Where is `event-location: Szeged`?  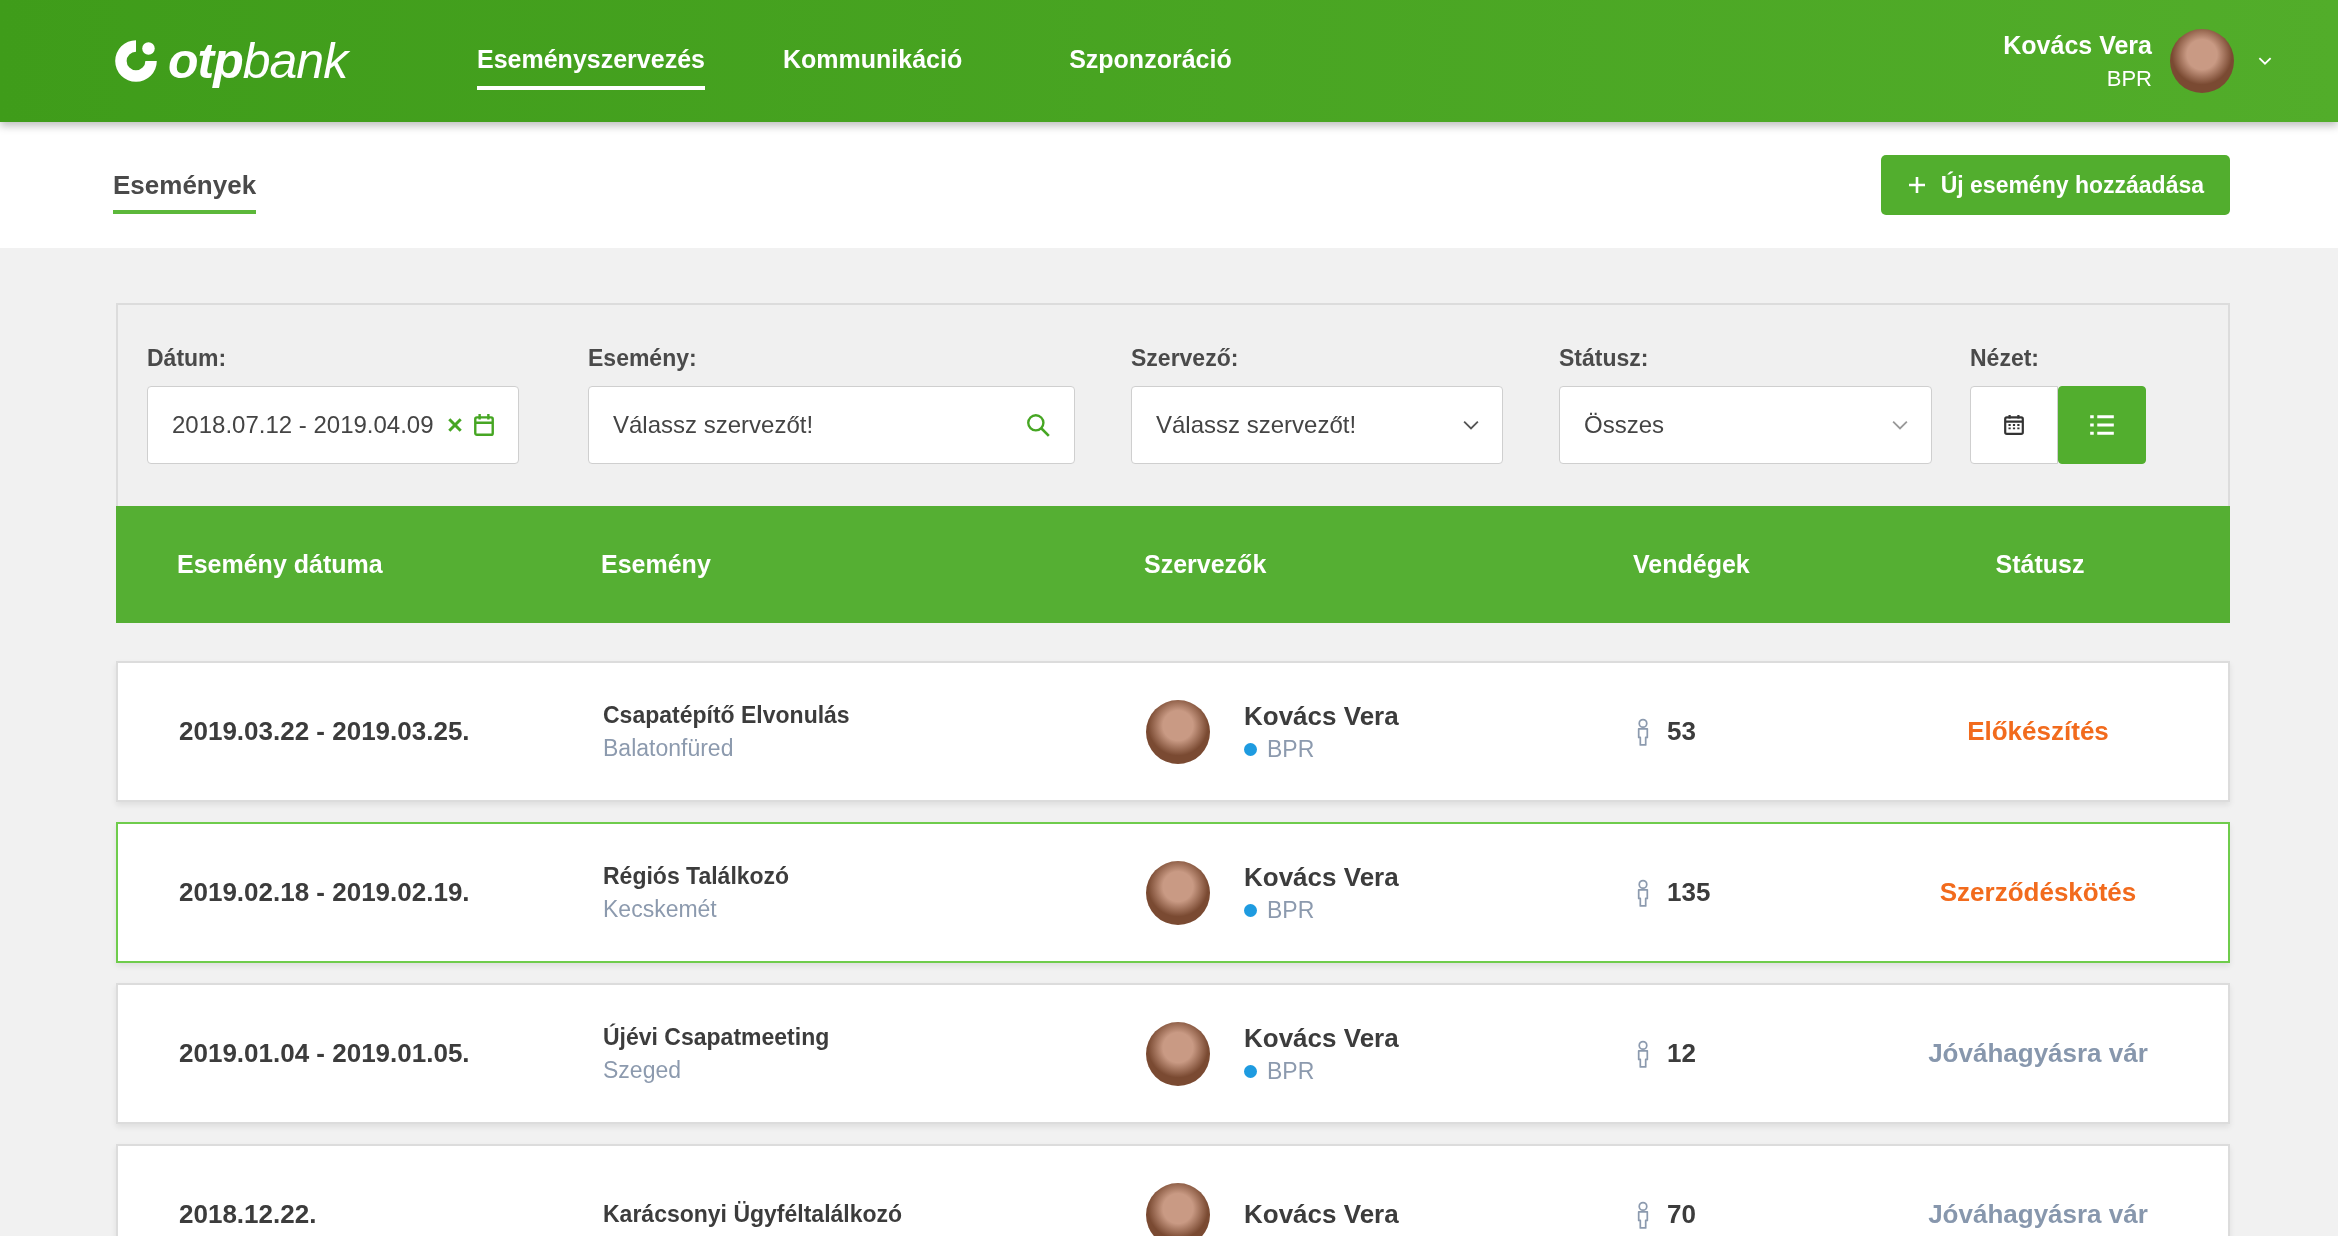
event-location: Szeged is located at coordinates (642, 1070).